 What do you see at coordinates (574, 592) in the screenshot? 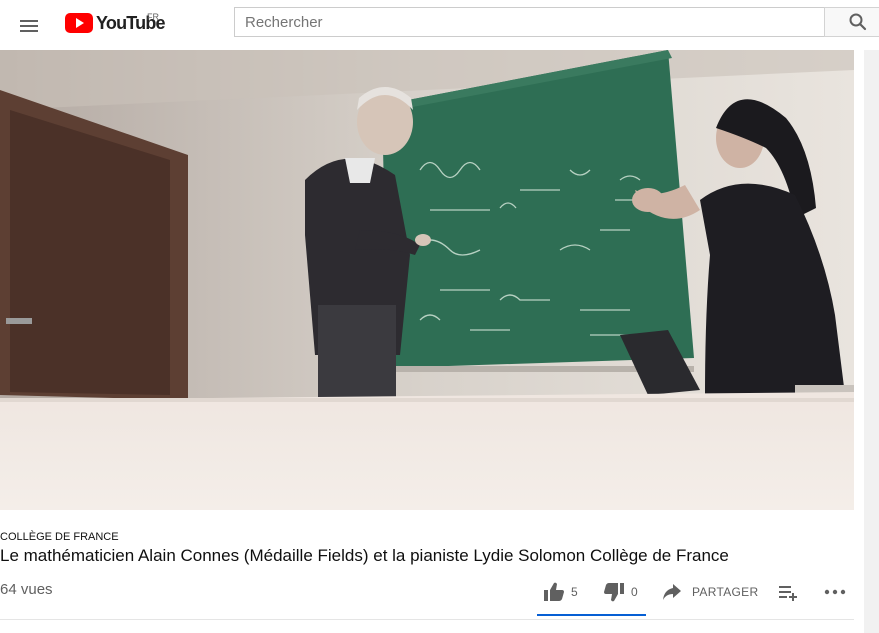
I see `like-count: 5` at bounding box center [574, 592].